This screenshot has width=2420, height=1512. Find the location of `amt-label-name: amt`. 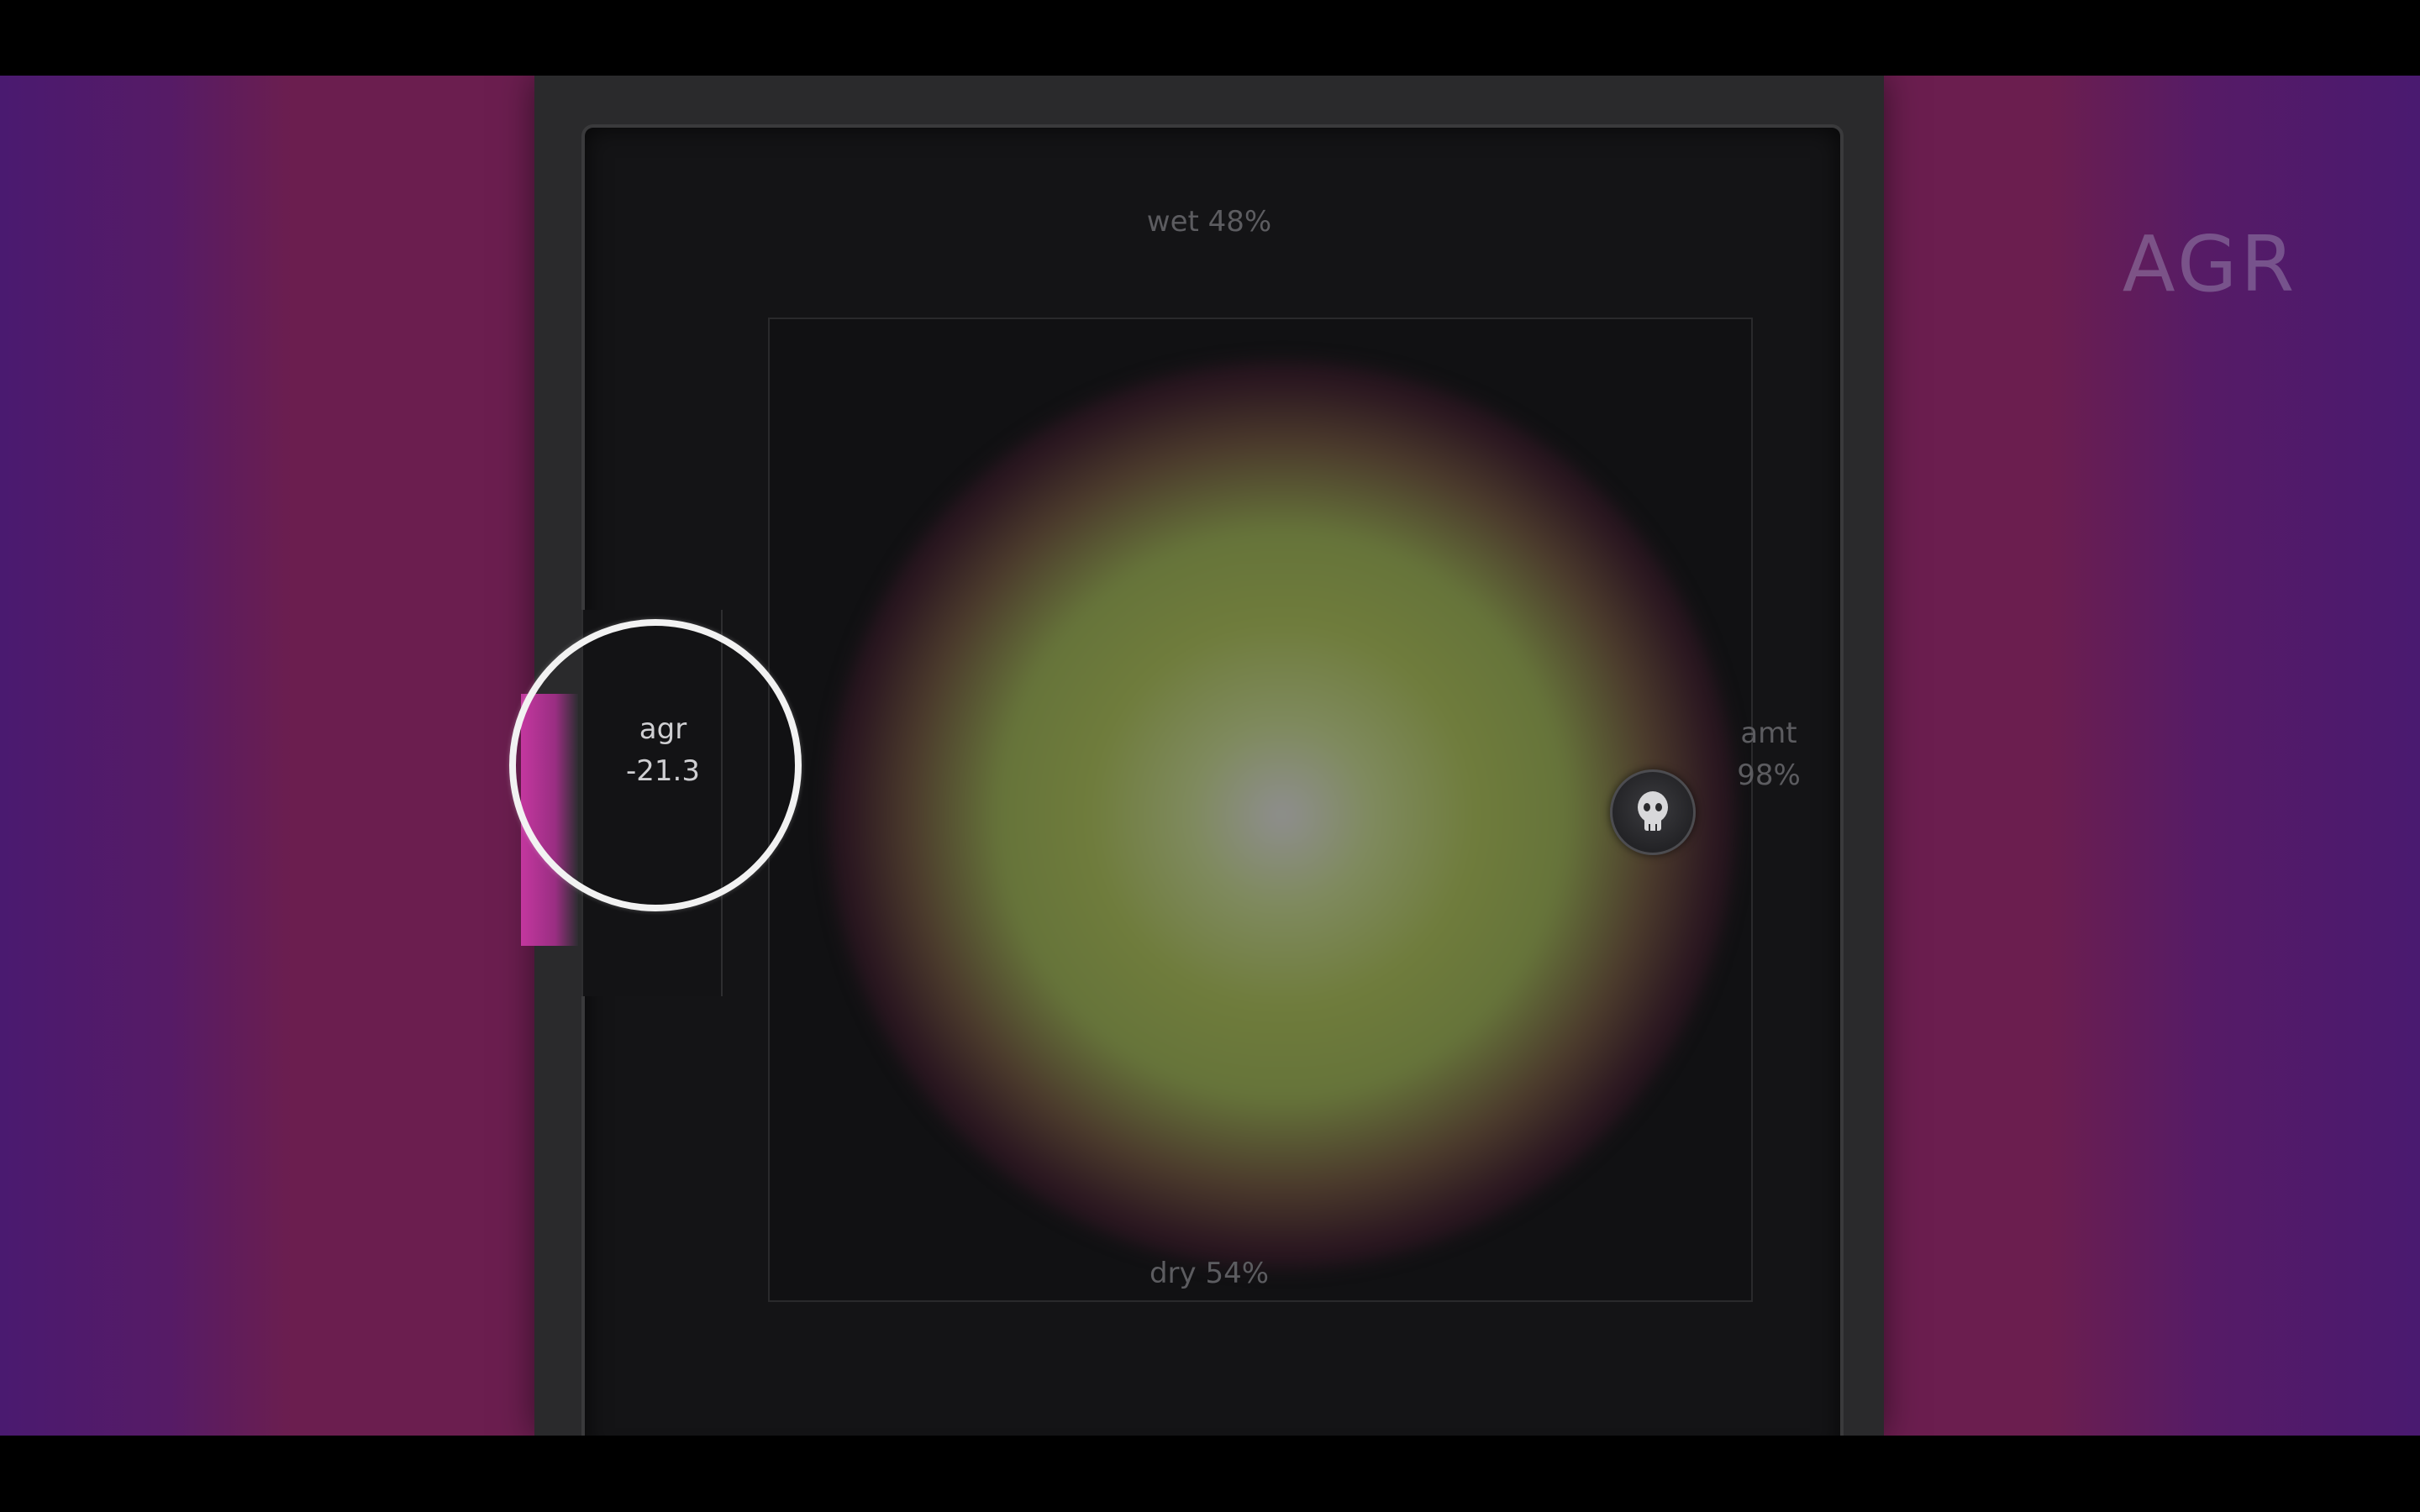

amt-label-name: amt is located at coordinates (1768, 733).